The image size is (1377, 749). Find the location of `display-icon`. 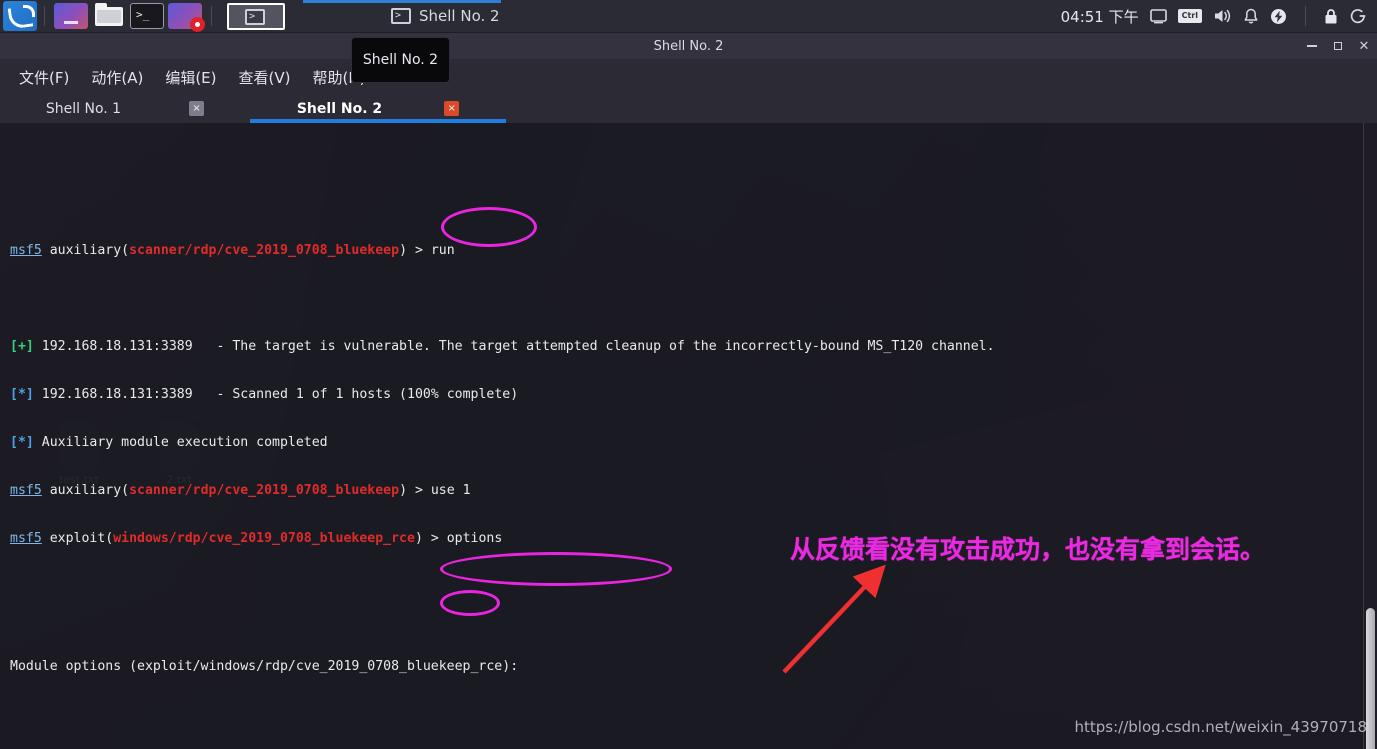

display-icon is located at coordinates (1158, 16).